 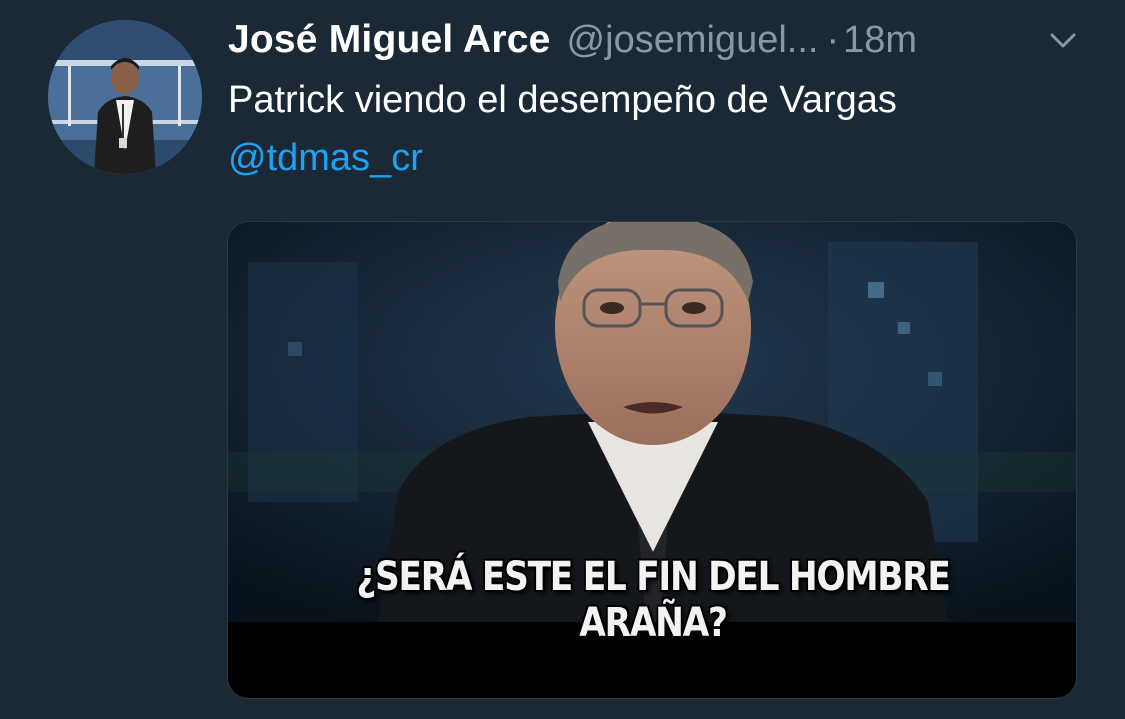 What do you see at coordinates (562, 100) in the screenshot?
I see `tweet-text: Patrick viendo el desempeño de Vargas` at bounding box center [562, 100].